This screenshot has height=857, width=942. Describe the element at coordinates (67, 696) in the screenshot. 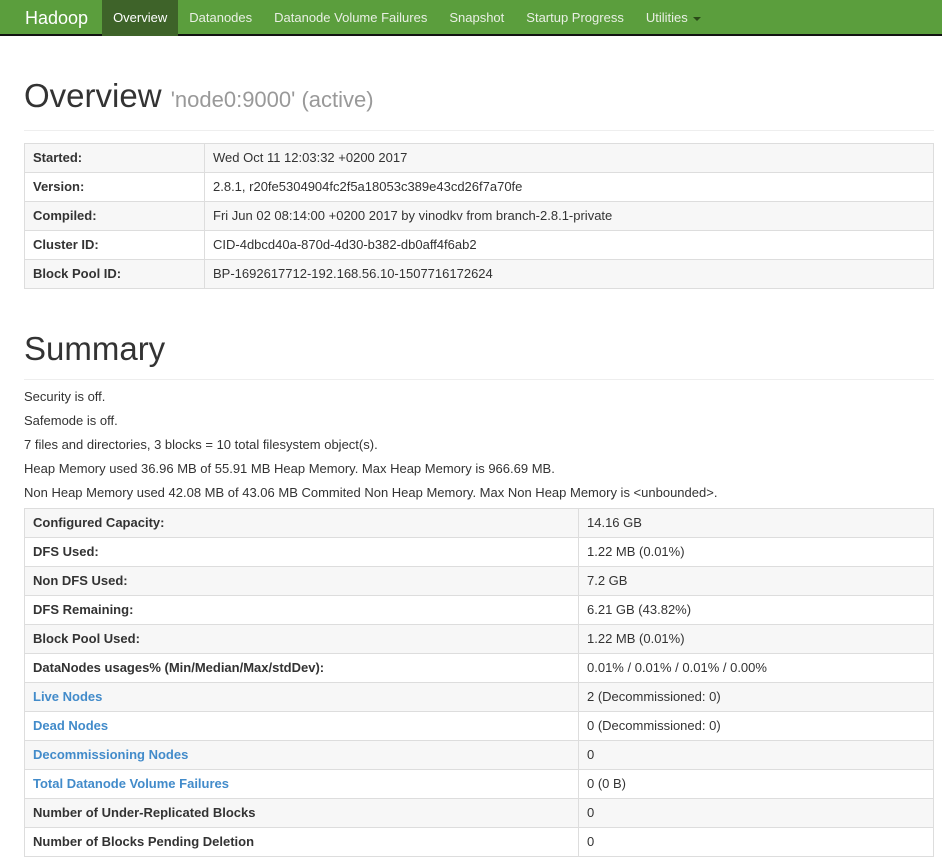

I see `link-live-nodes: Live Nodes` at that location.